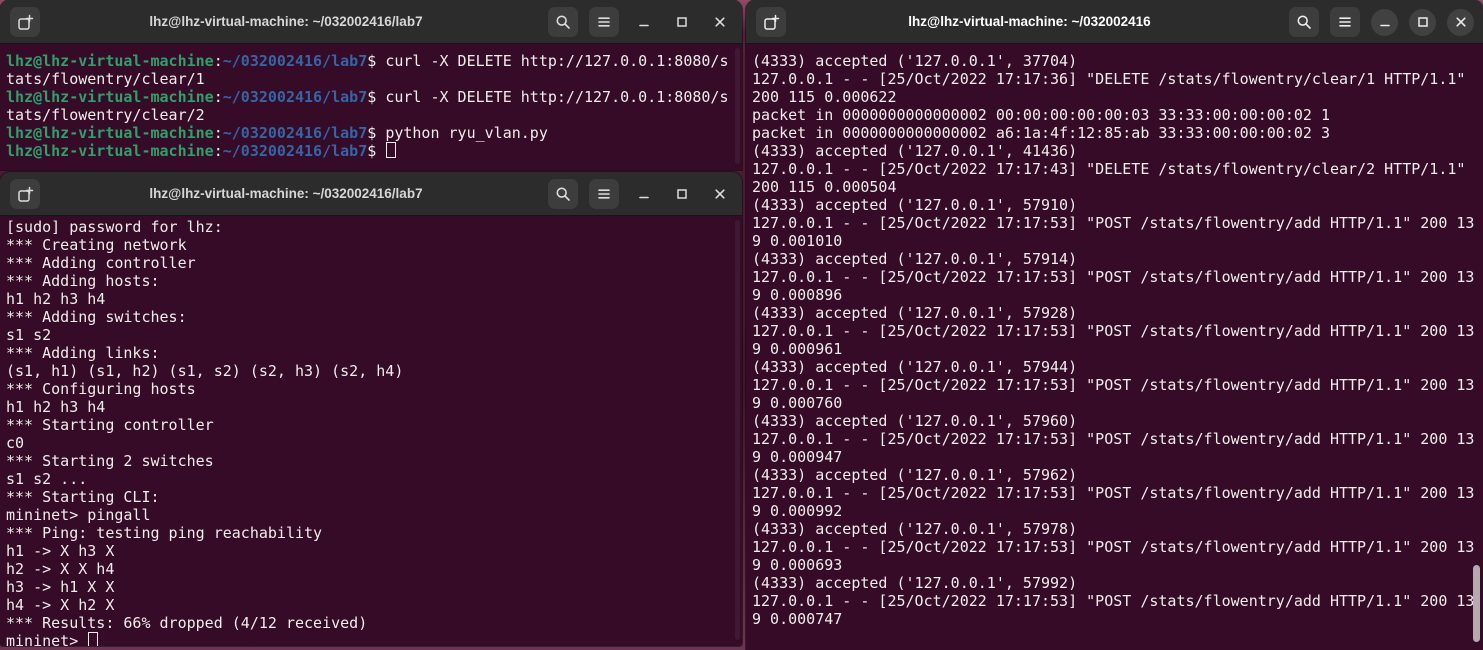  What do you see at coordinates (119, 227) in the screenshot?
I see `terminal-line: [sudo] password for lhz:` at bounding box center [119, 227].